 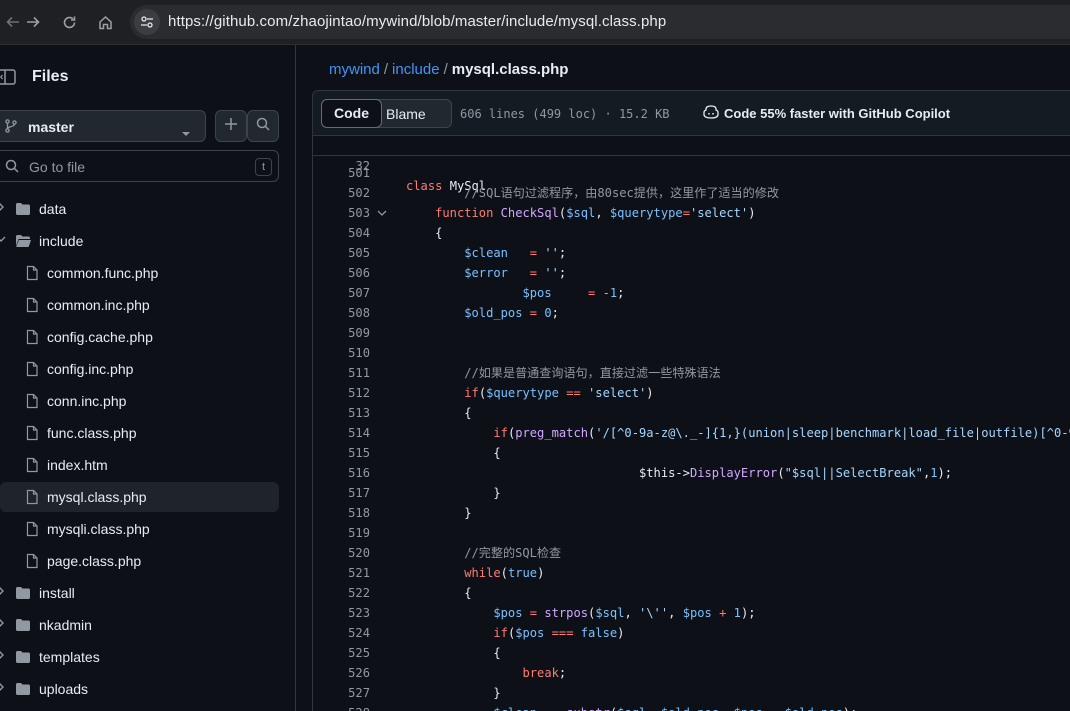 What do you see at coordinates (33, 22) in the screenshot?
I see `forward-icon` at bounding box center [33, 22].